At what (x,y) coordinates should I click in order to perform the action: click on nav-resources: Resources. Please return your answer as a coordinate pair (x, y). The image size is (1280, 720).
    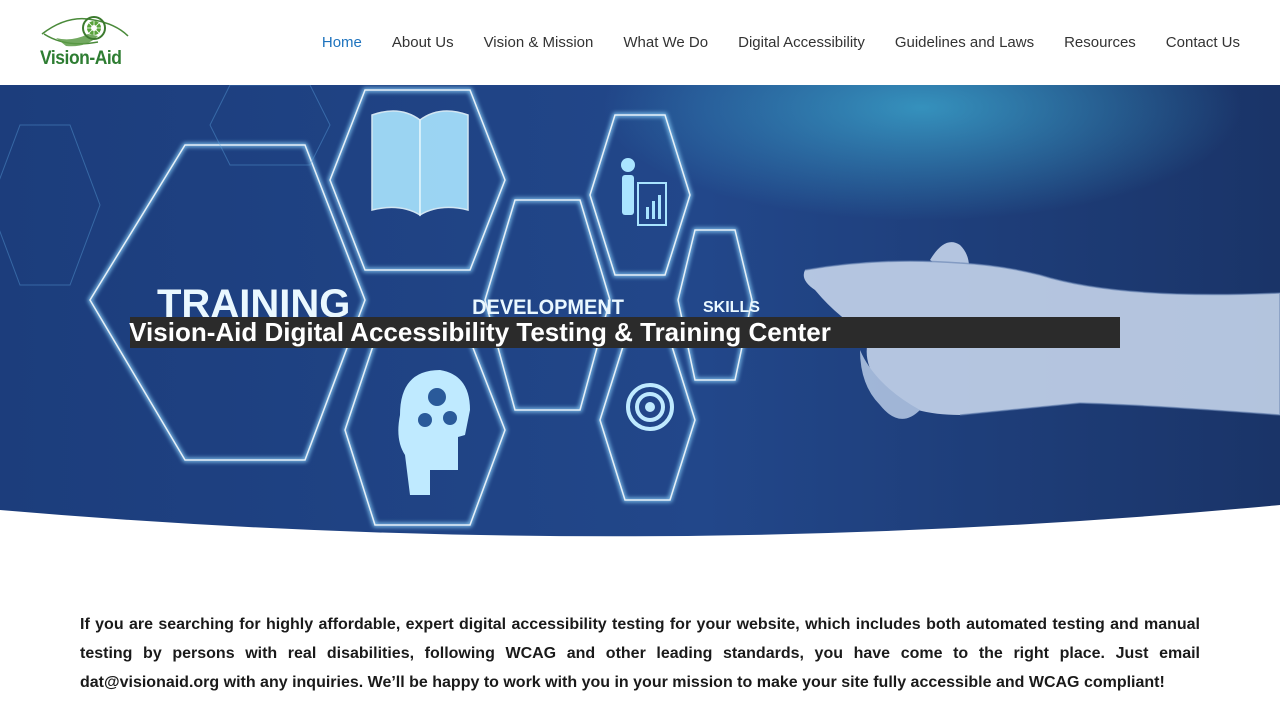
    Looking at the image, I should click on (1100, 42).